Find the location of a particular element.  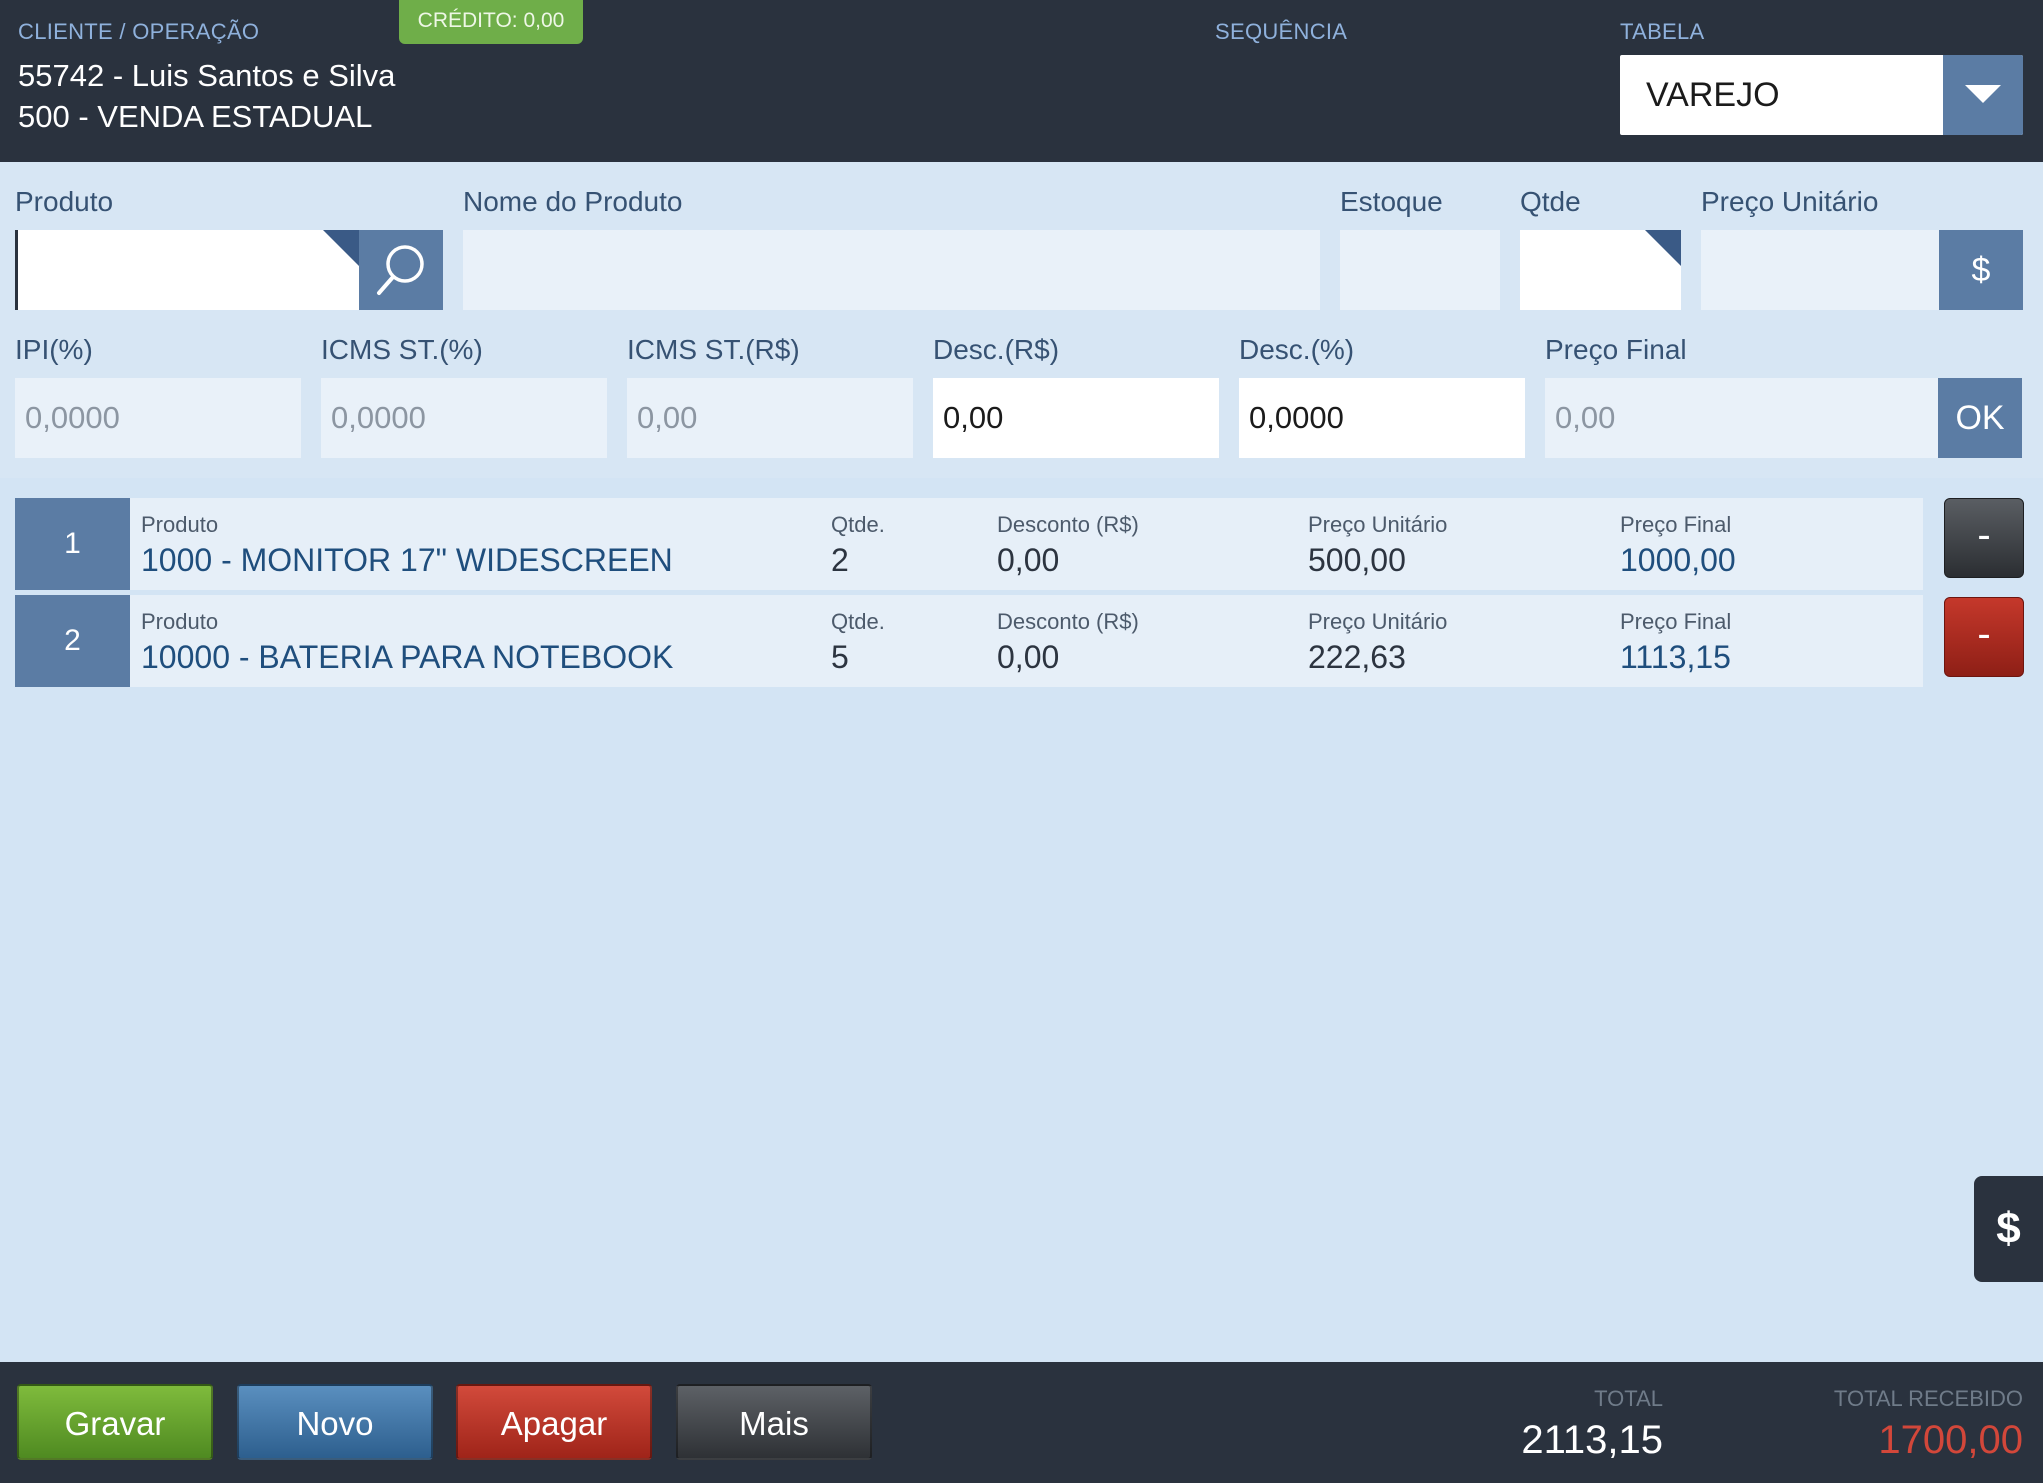

gravar-button: Gravar is located at coordinates (115, 1422).